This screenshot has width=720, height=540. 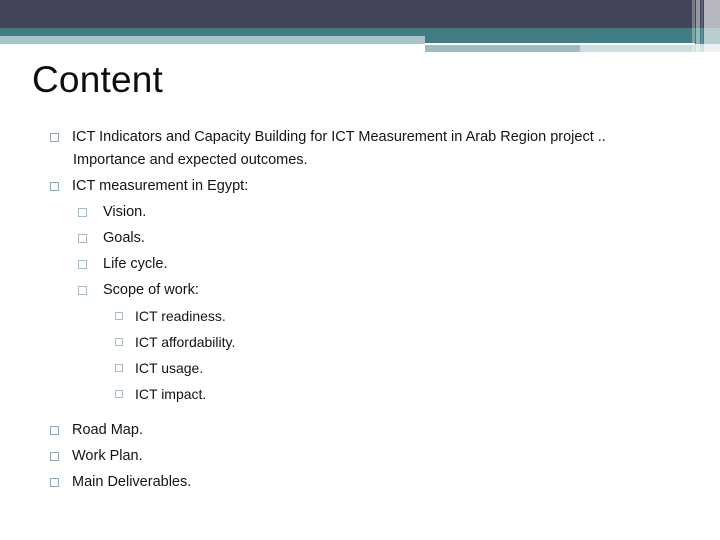 I want to click on header-banner, so click(x=360, y=30).